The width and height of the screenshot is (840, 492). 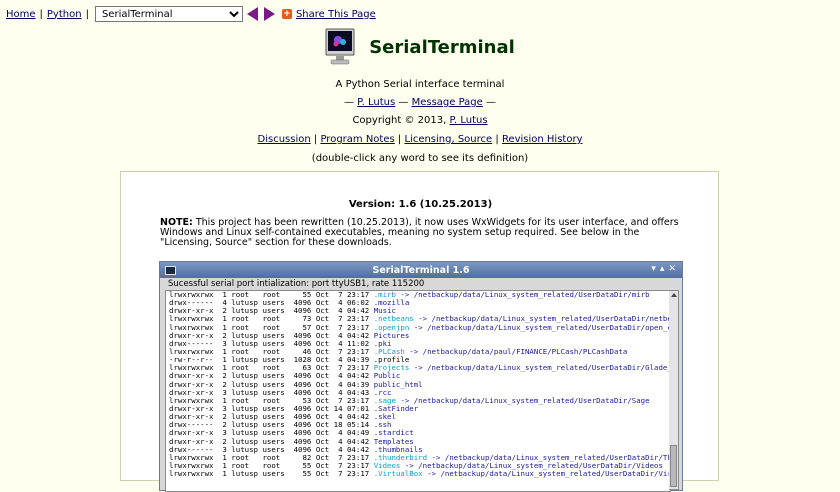 I want to click on author-line: — P. Lutus — Message Page —, so click(x=420, y=102).